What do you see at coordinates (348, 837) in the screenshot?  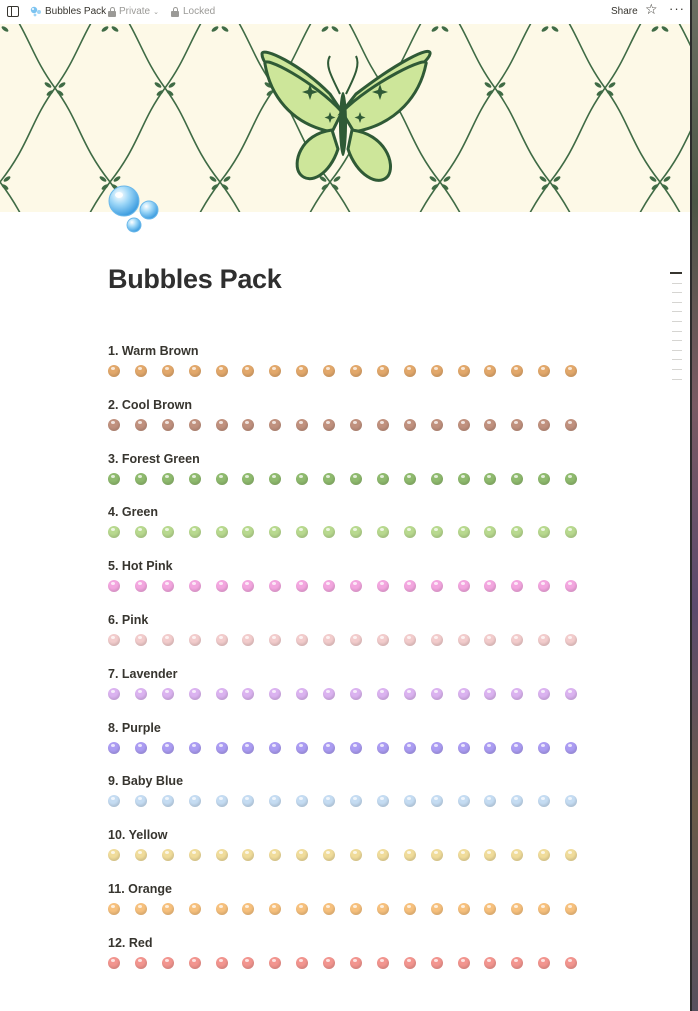 I see `section-title: 10. Yellow` at bounding box center [348, 837].